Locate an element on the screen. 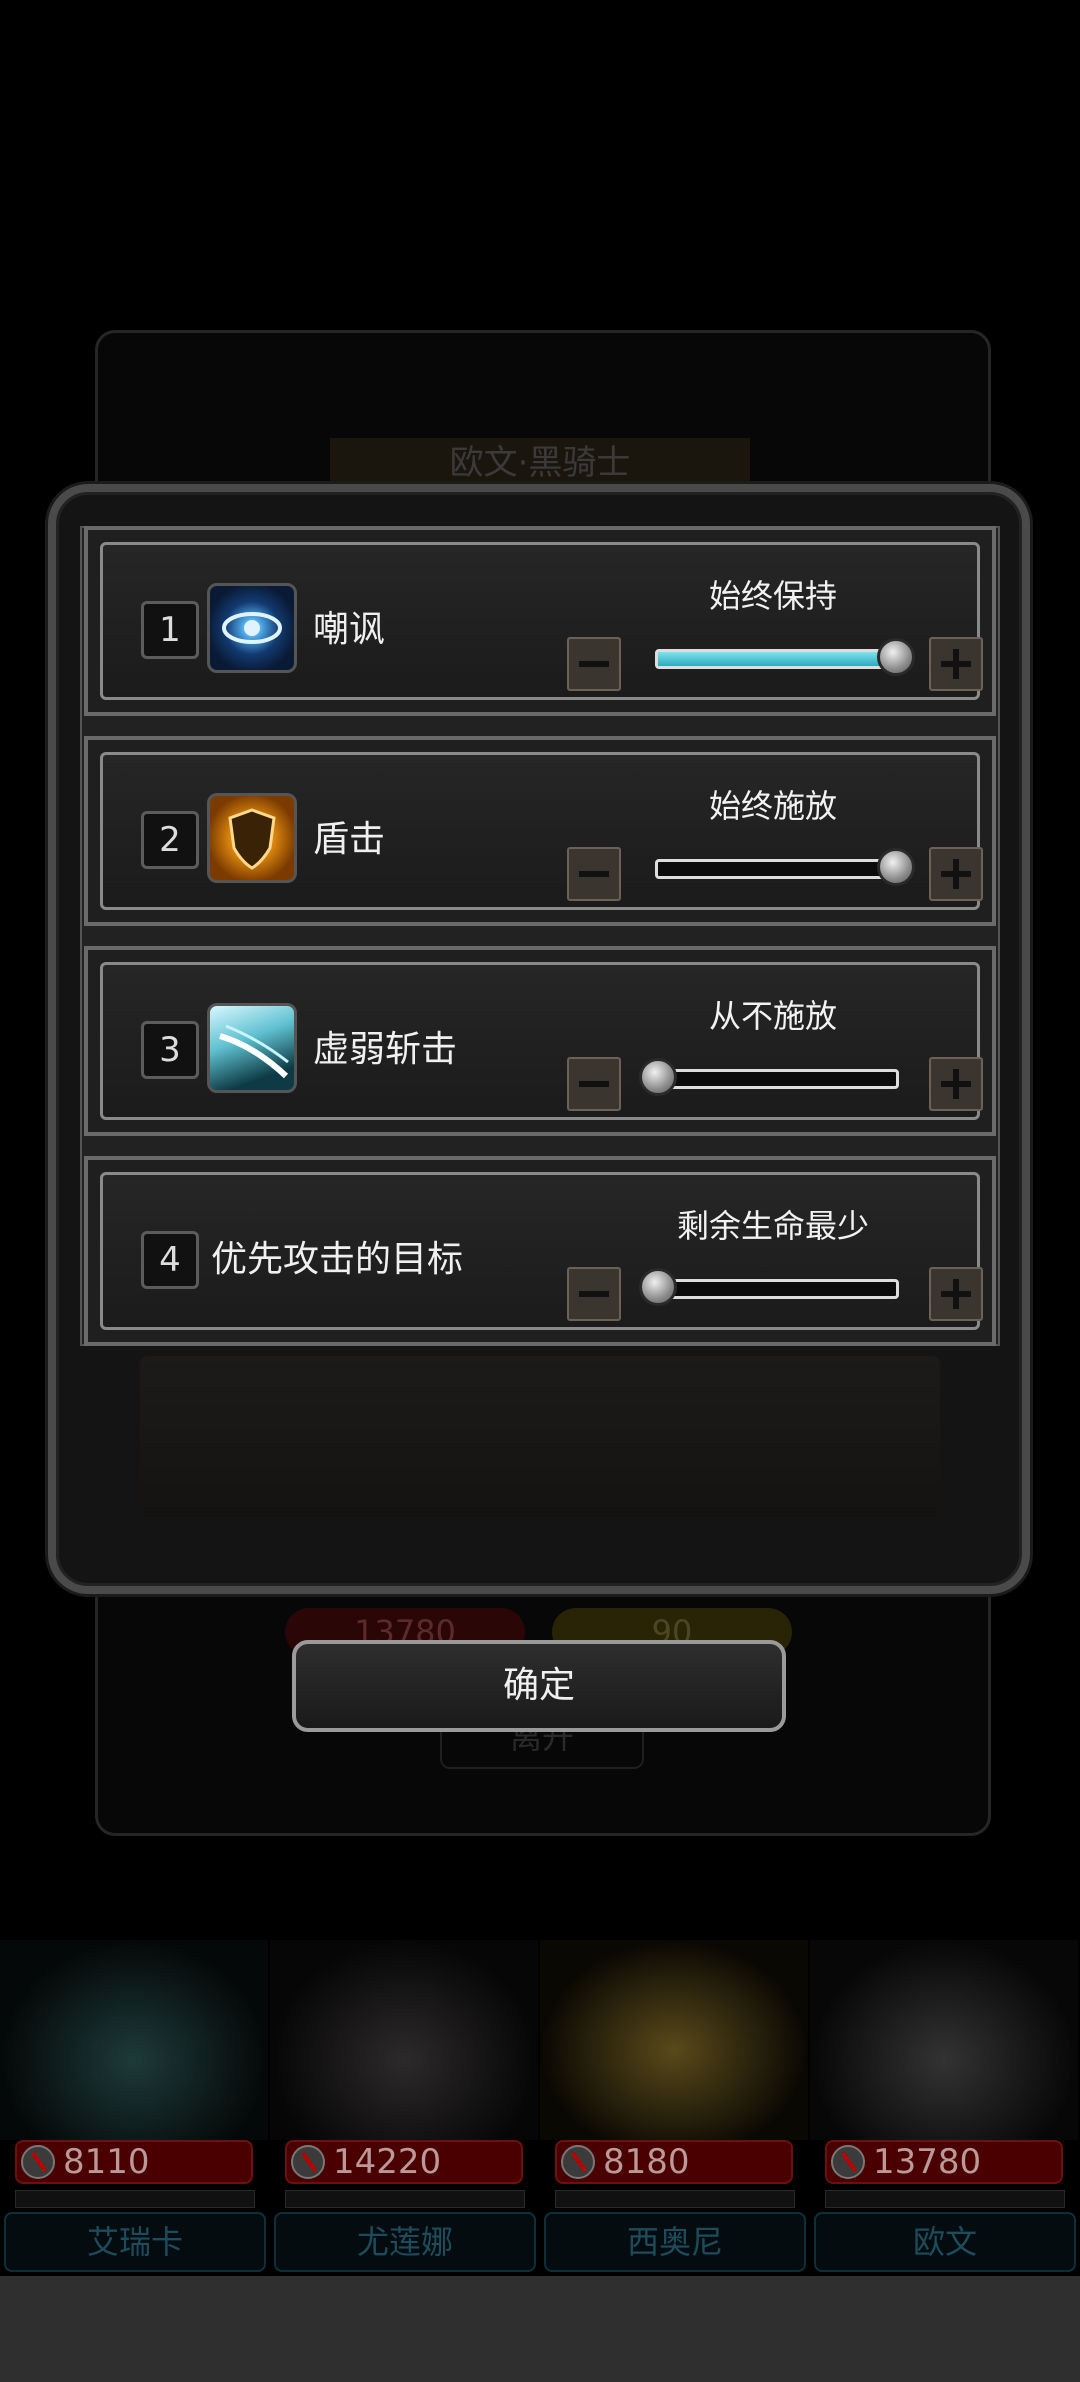 Image resolution: width=1080 pixels, height=2382 pixels. ground-floor is located at coordinates (540, 2329).